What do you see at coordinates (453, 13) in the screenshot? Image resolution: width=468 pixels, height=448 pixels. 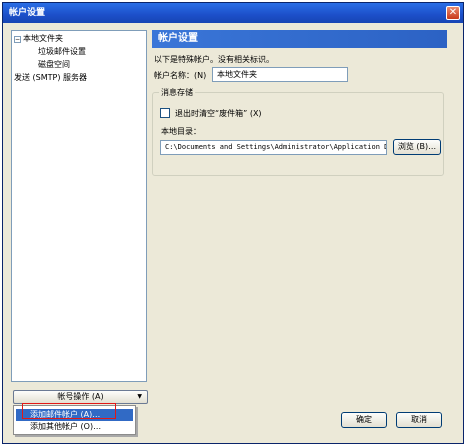 I see `close-icon: ✕` at bounding box center [453, 13].